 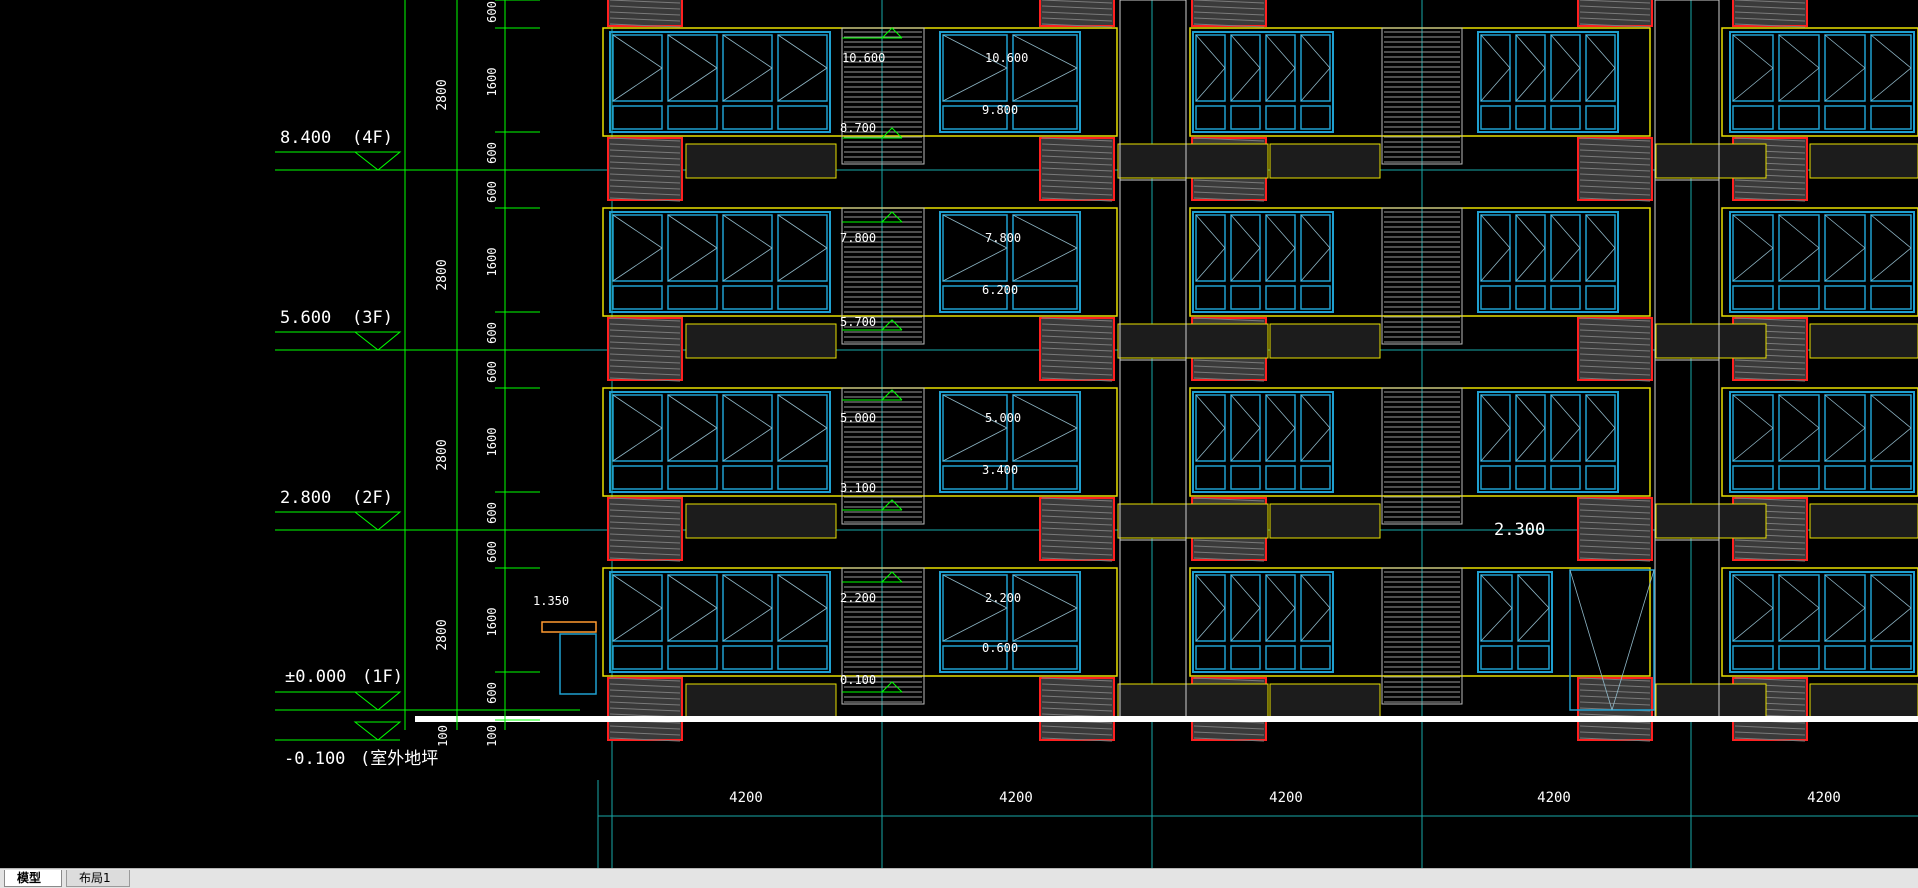 I want to click on svg-text: 0.100, so click(x=858, y=680).